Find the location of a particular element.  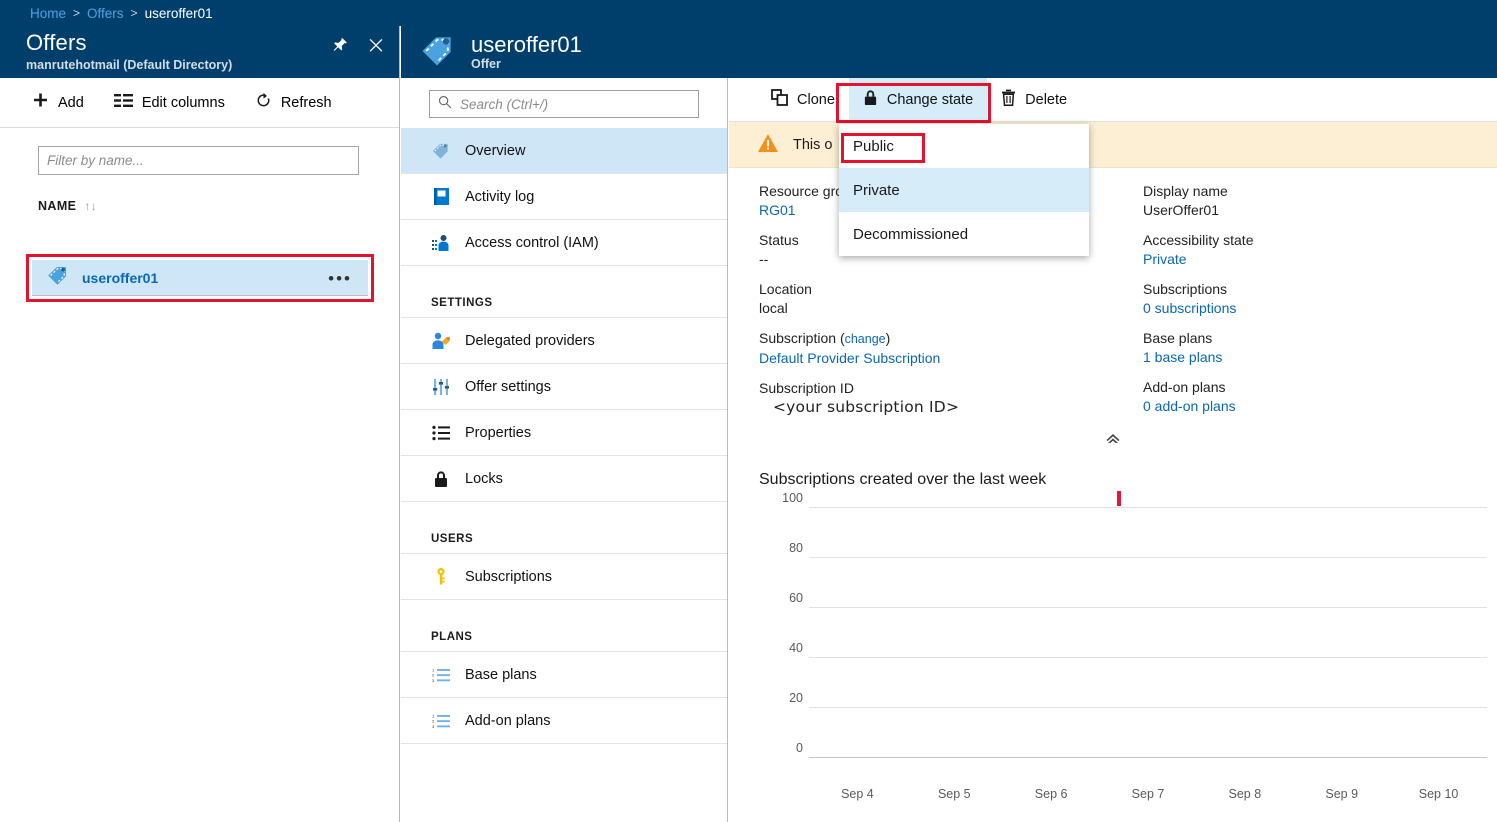

add-button: Add is located at coordinates (58, 102).